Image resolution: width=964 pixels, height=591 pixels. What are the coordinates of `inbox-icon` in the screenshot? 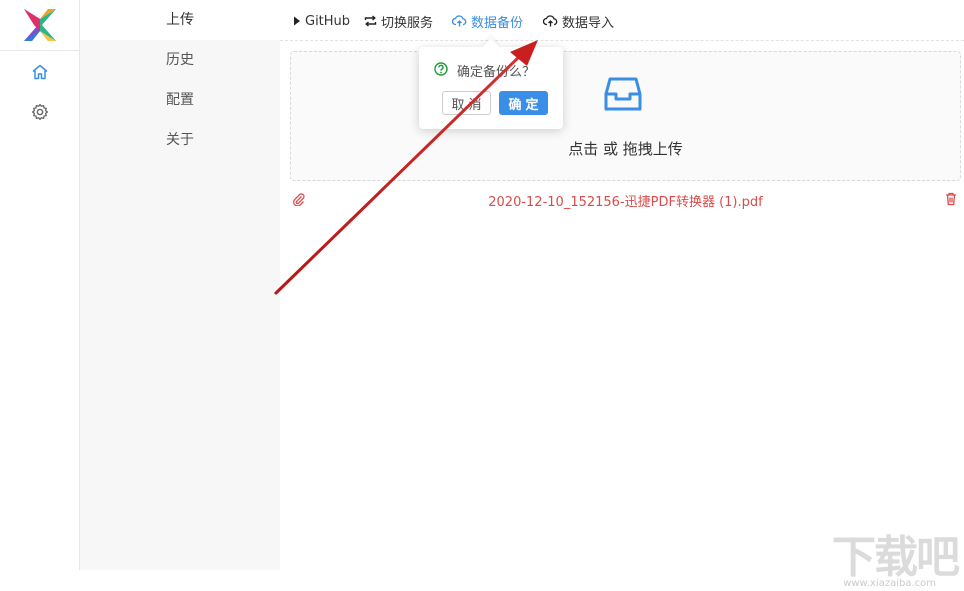 It's located at (623, 94).